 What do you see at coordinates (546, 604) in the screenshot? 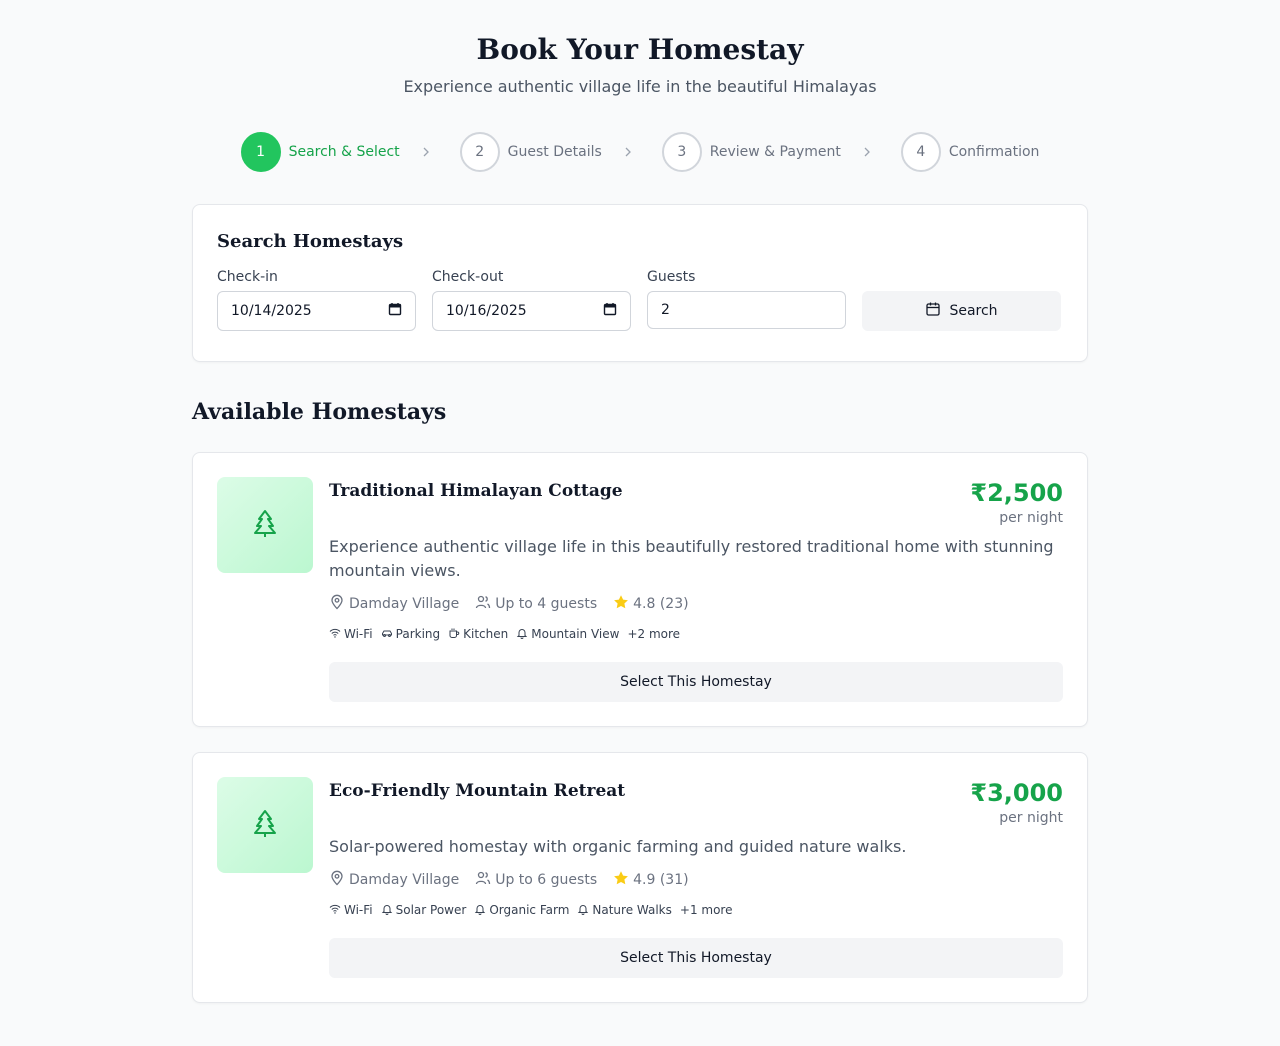
I see `capacity-text: Up to 4 guests` at bounding box center [546, 604].